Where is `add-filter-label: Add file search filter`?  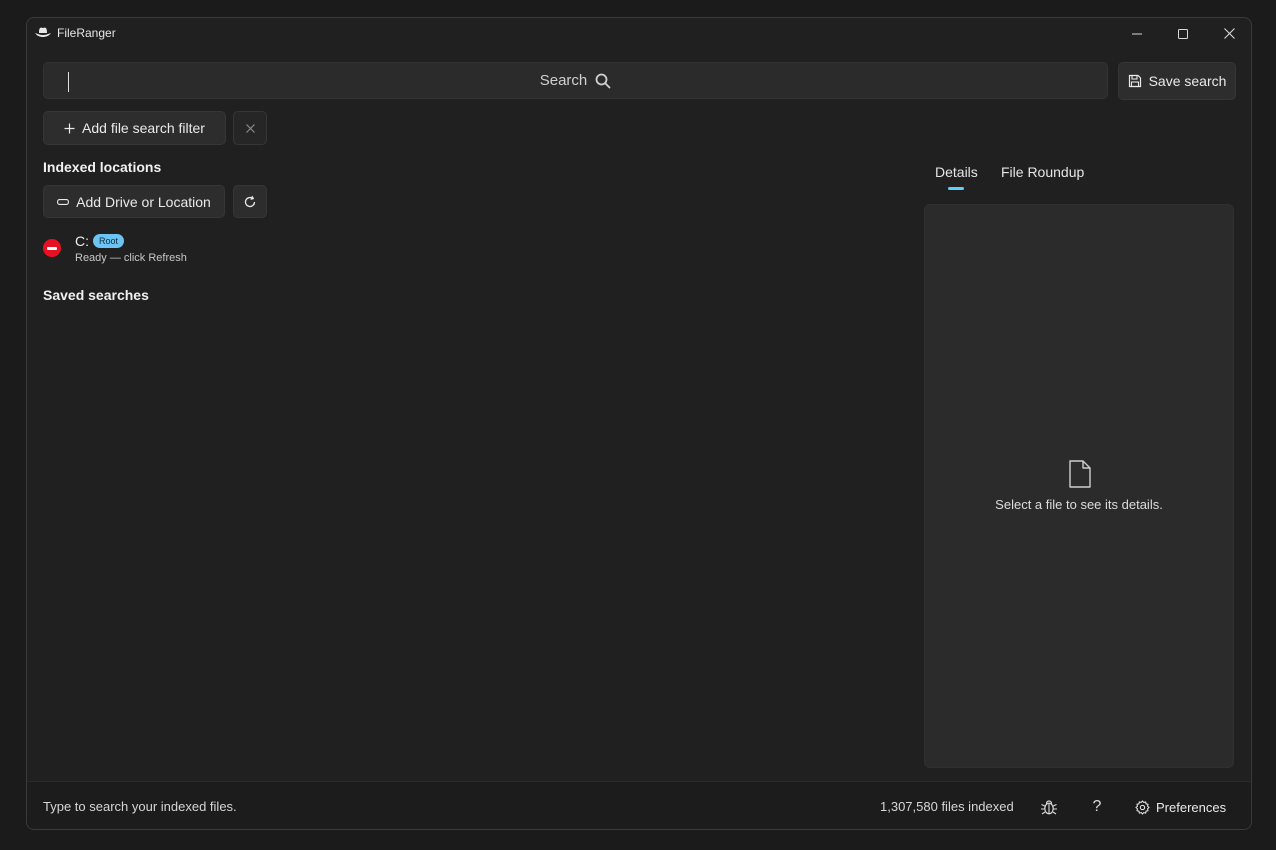 add-filter-label: Add file search filter is located at coordinates (143, 128).